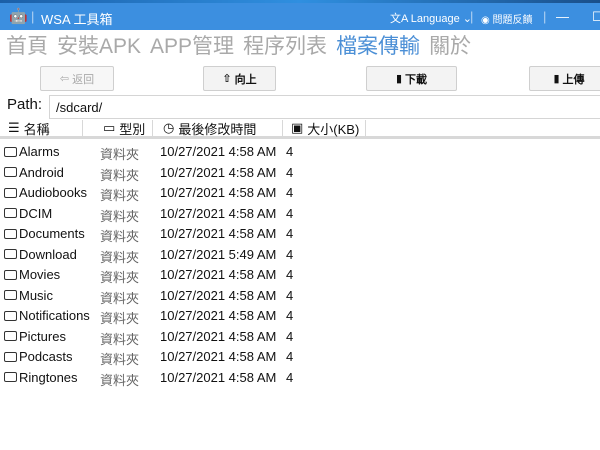 This screenshot has width=600, height=450. I want to click on file-row: Android 資料夾 10/27/2021 4:58 AM 4, so click(300, 172).